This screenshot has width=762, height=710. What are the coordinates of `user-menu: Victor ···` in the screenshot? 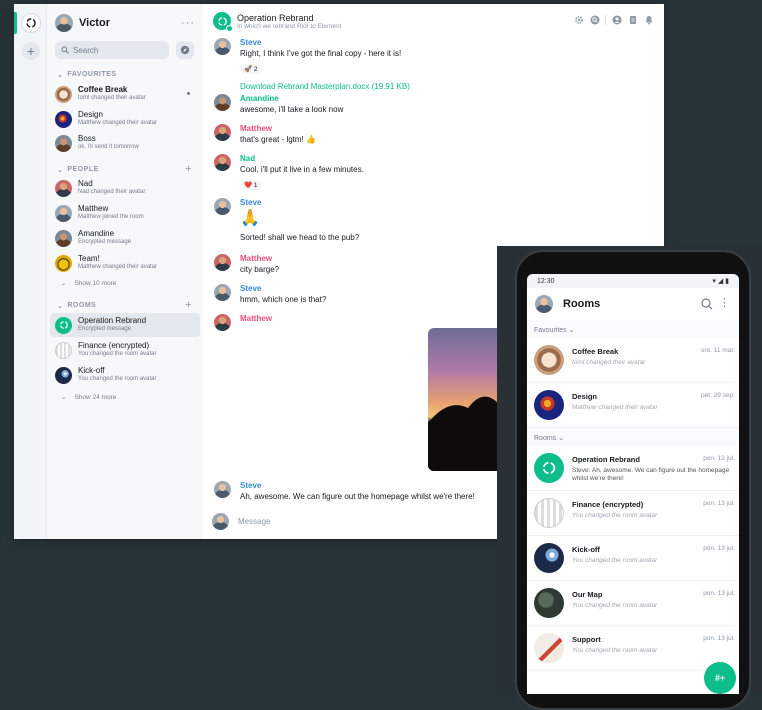 It's located at (125, 23).